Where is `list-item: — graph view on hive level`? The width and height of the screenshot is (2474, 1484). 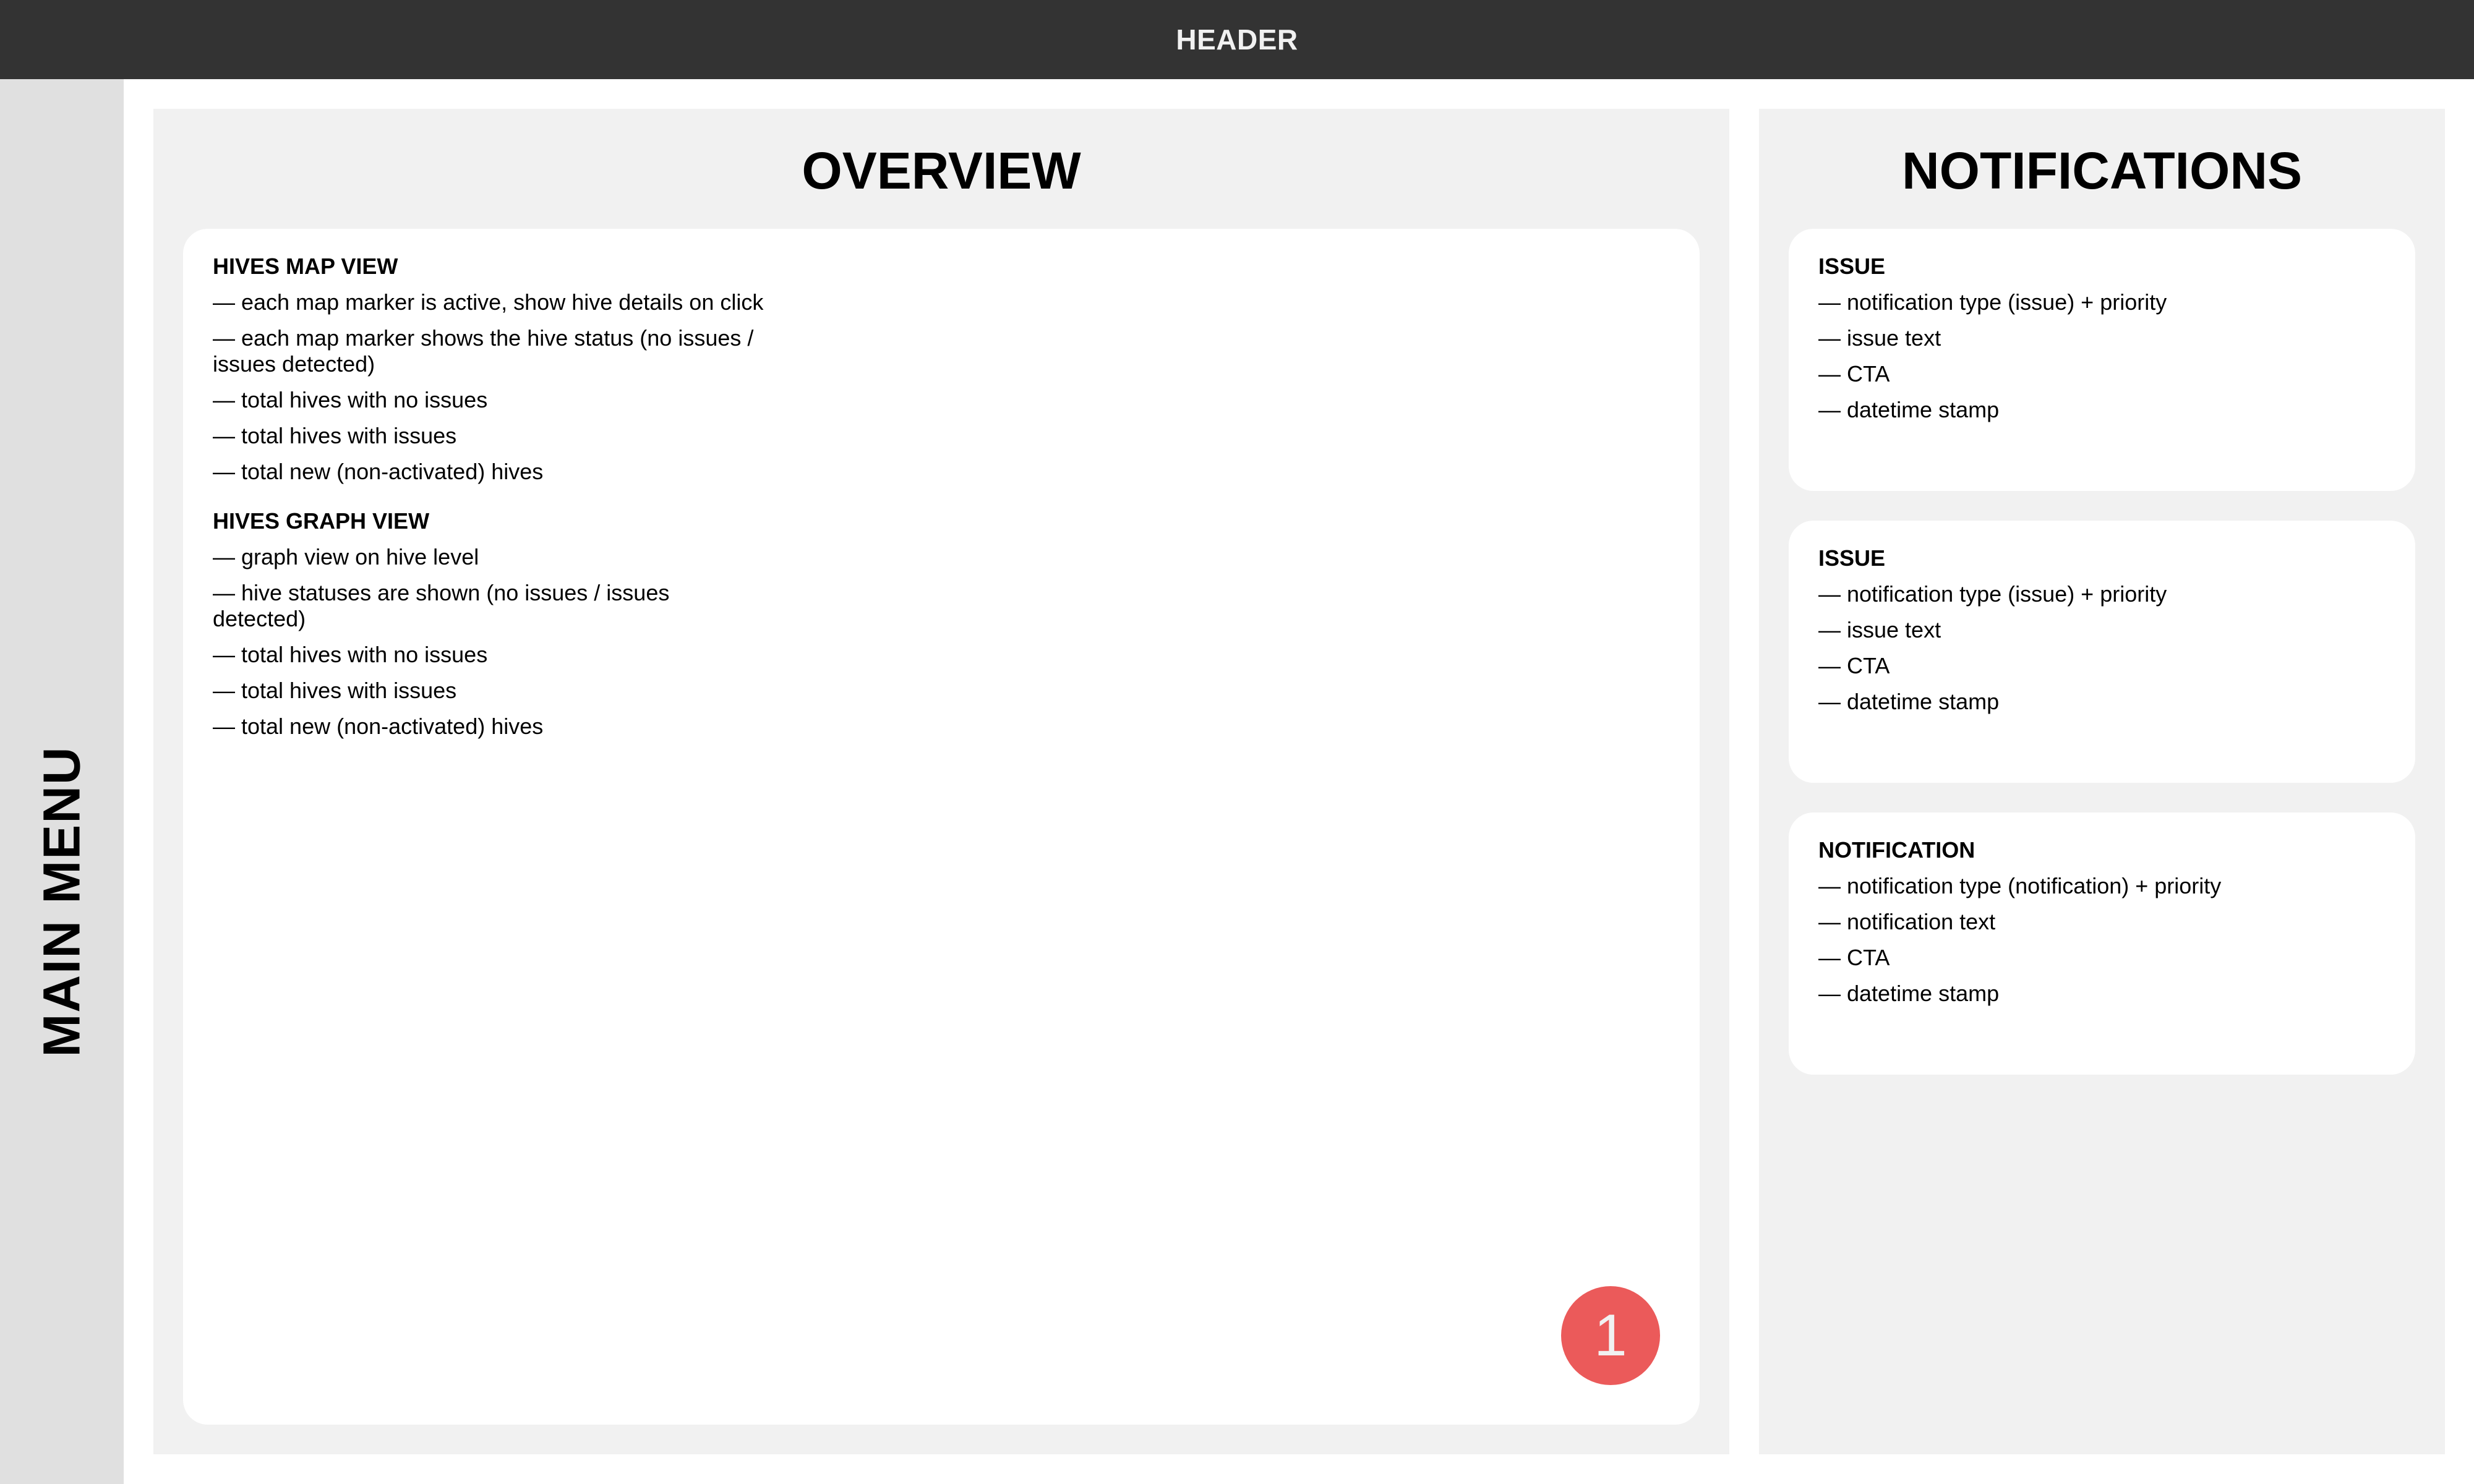
list-item: — graph view on hive level is located at coordinates (346, 556).